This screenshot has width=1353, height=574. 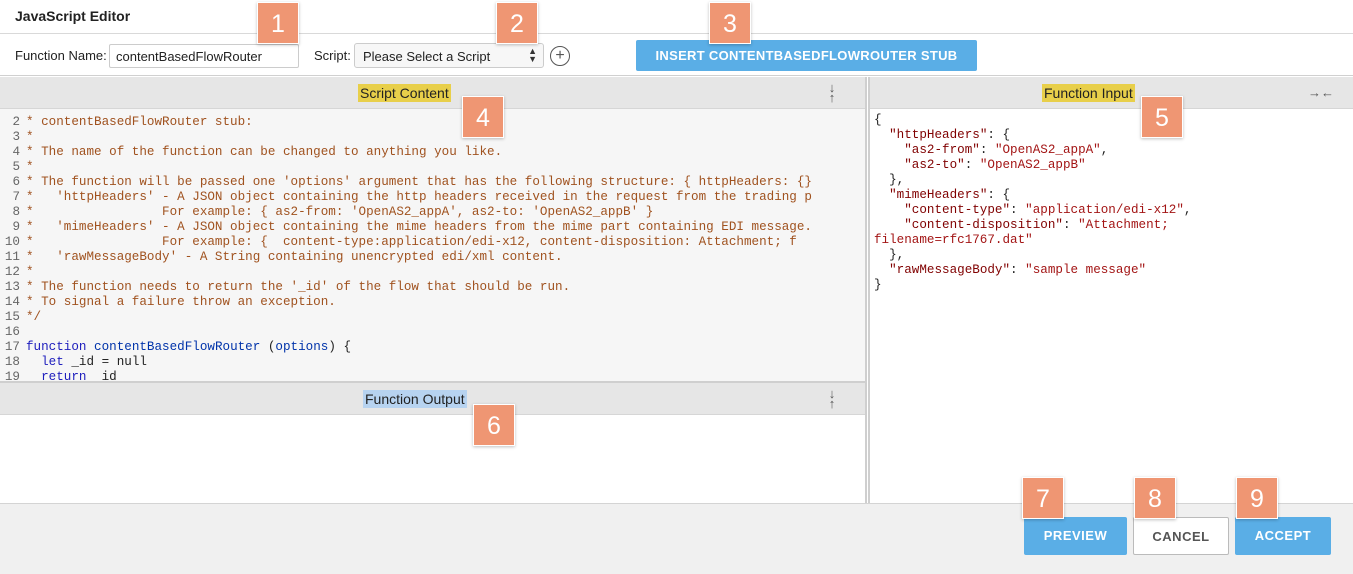 I want to click on code-line: 12 *, so click(x=432, y=272).